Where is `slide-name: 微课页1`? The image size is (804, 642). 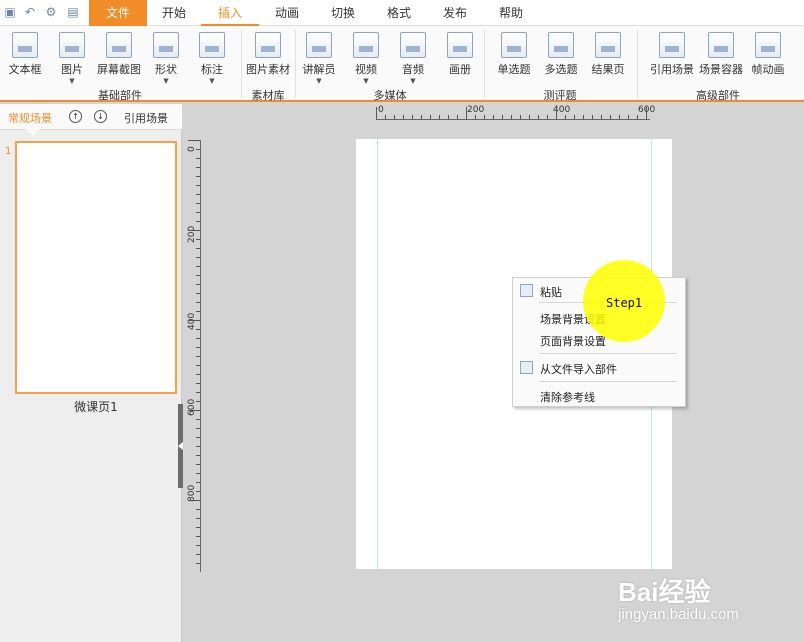 slide-name: 微课页1 is located at coordinates (96, 407).